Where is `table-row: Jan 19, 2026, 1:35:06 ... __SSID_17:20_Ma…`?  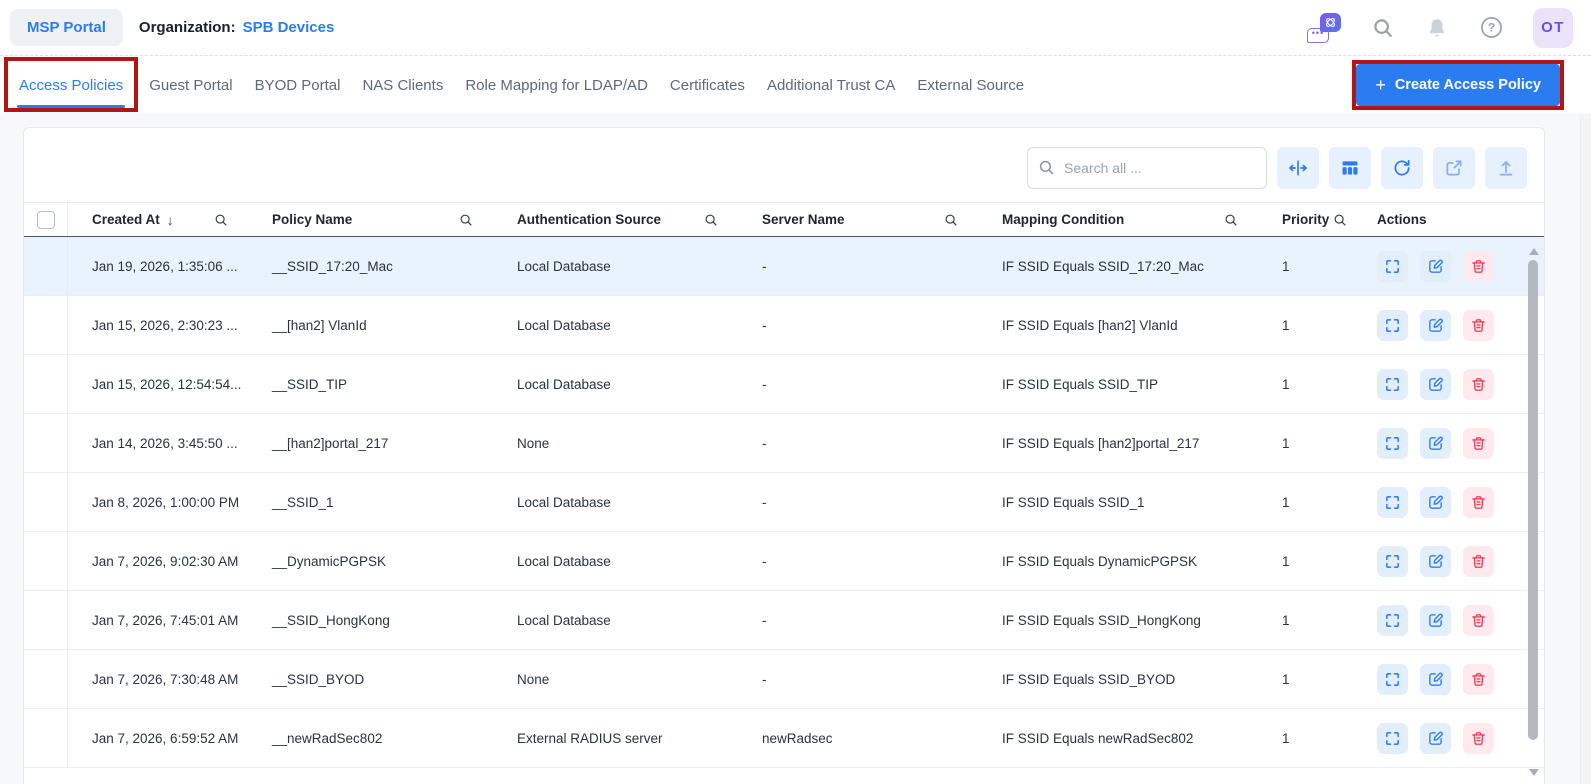
table-row: Jan 19, 2026, 1:35:06 ... __SSID_17:20_Ma… is located at coordinates (784, 266).